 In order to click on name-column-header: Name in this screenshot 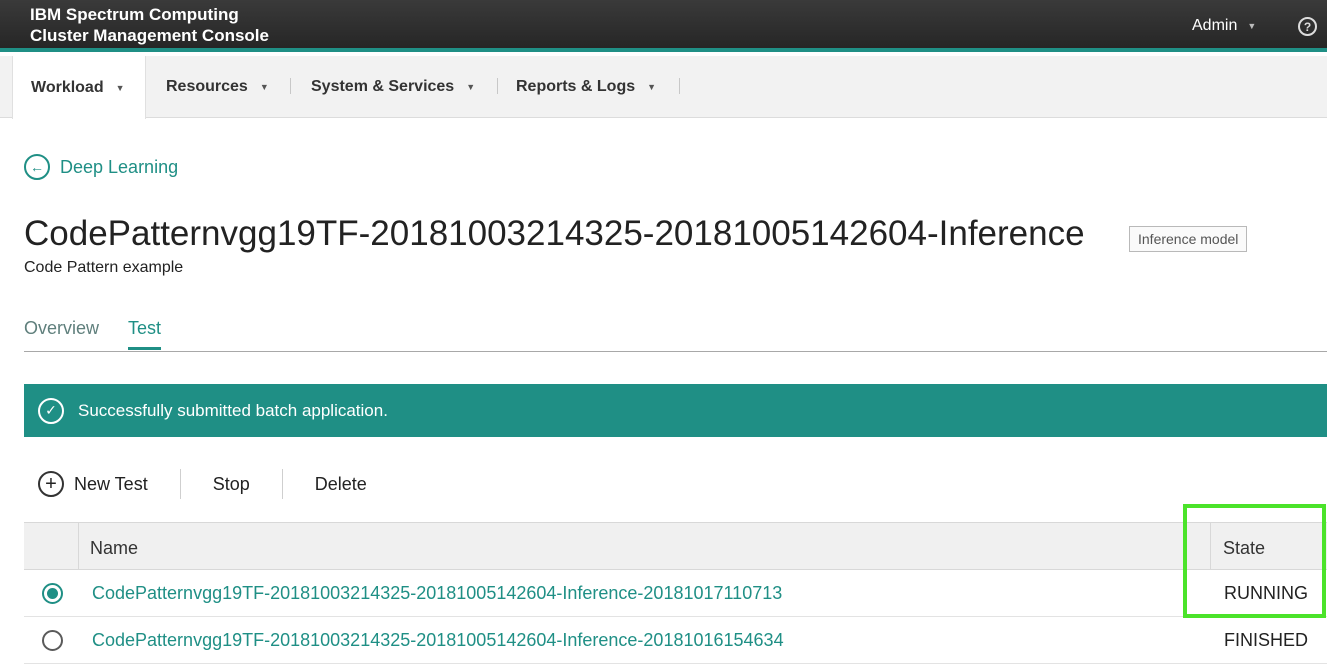, I will do `click(114, 548)`.